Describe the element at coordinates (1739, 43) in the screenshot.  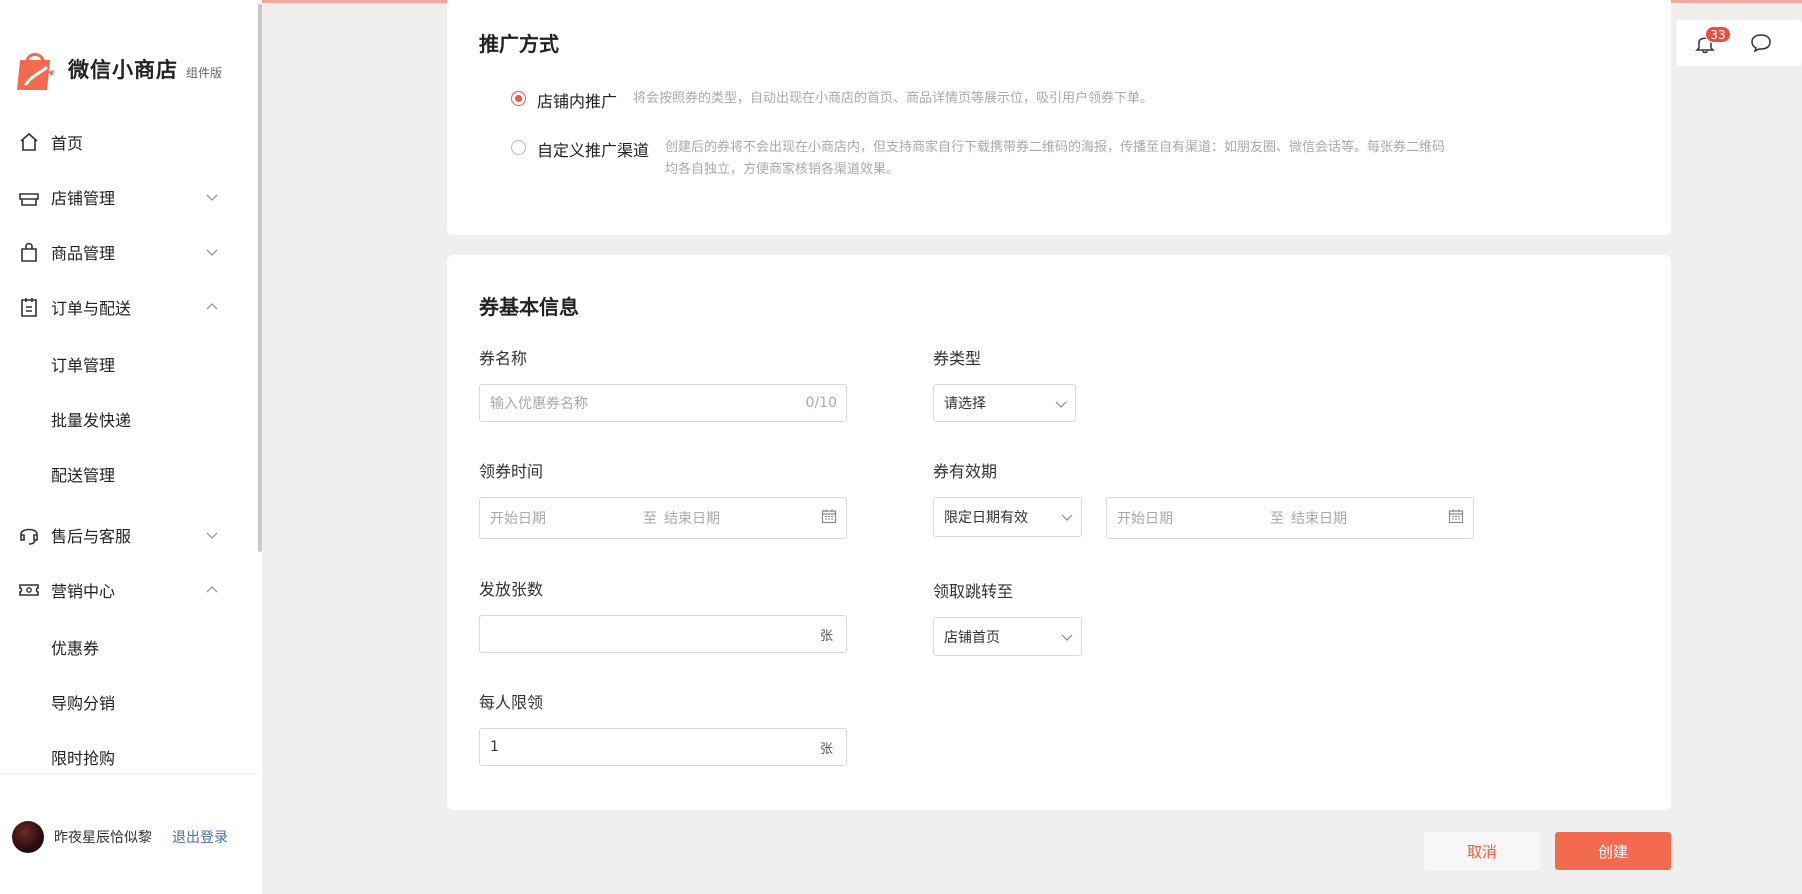
I see `header-actions` at that location.